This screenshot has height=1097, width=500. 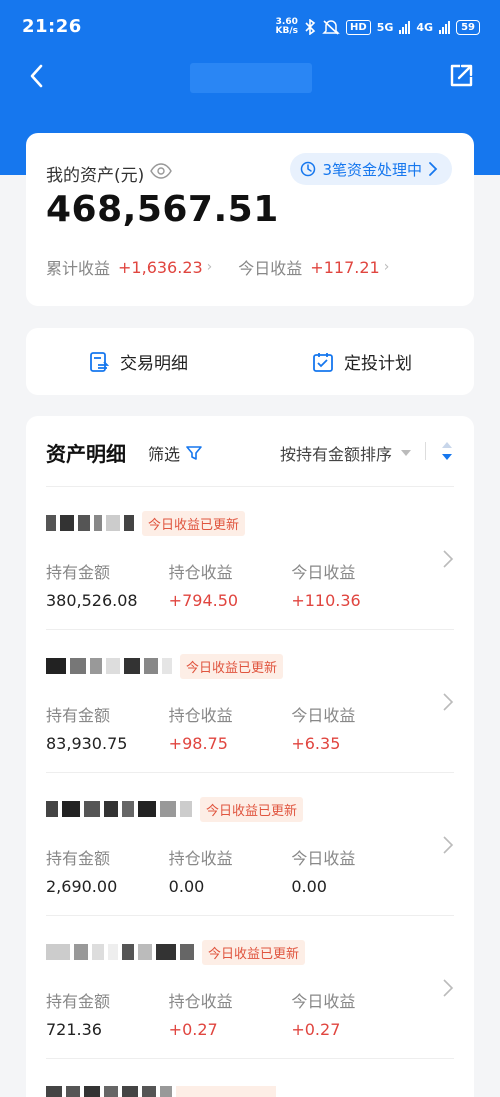 What do you see at coordinates (161, 171) in the screenshot?
I see `eye-icon` at bounding box center [161, 171].